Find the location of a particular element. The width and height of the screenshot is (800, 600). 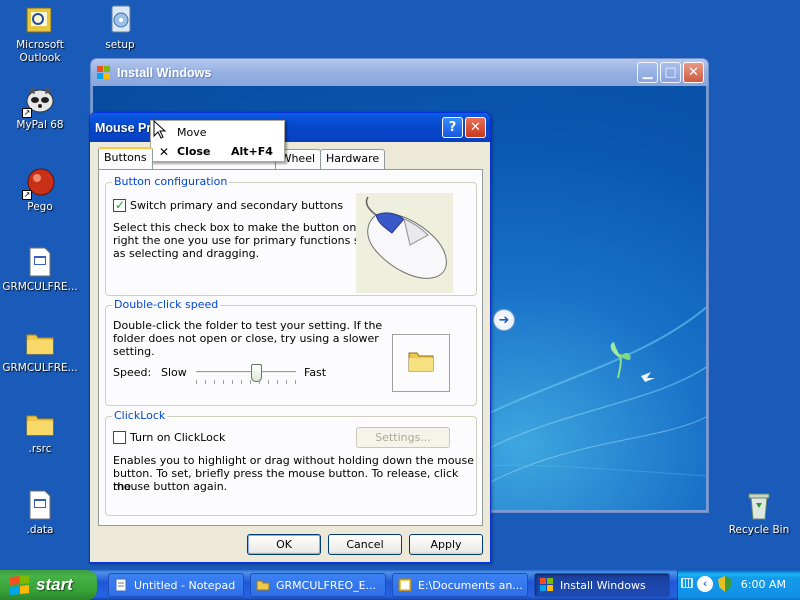

ok-button: OK is located at coordinates (284, 544).